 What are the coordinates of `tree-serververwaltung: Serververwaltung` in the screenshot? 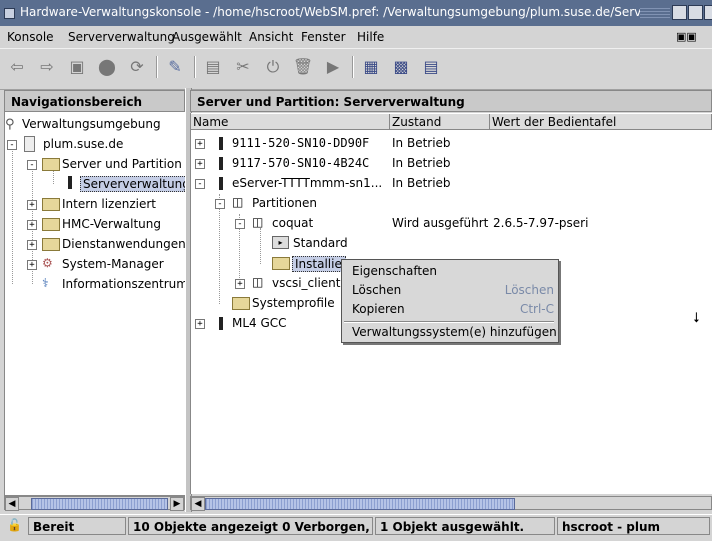 It's located at (136, 184).